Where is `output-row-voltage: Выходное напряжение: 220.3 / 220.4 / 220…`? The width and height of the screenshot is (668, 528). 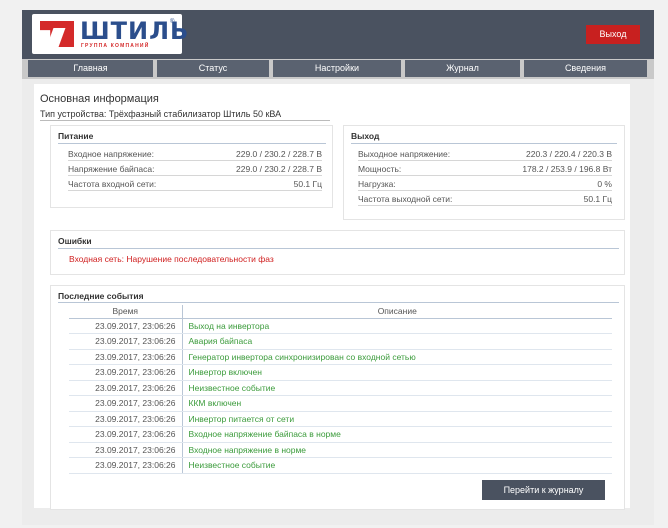
output-row-voltage: Выходное напряжение: 220.3 / 220.4 / 220… is located at coordinates (485, 154).